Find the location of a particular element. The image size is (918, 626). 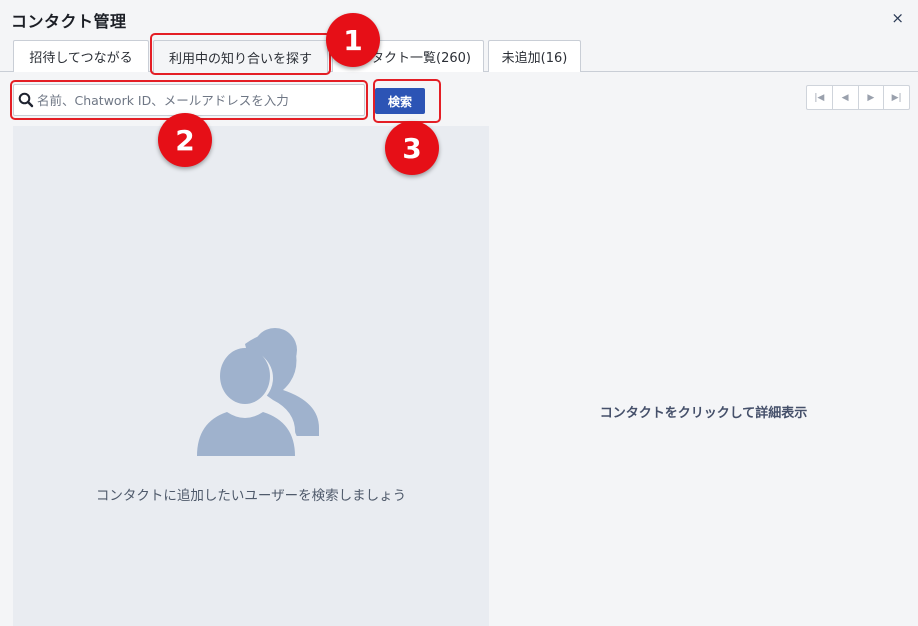

search-icon is located at coordinates (26, 100).